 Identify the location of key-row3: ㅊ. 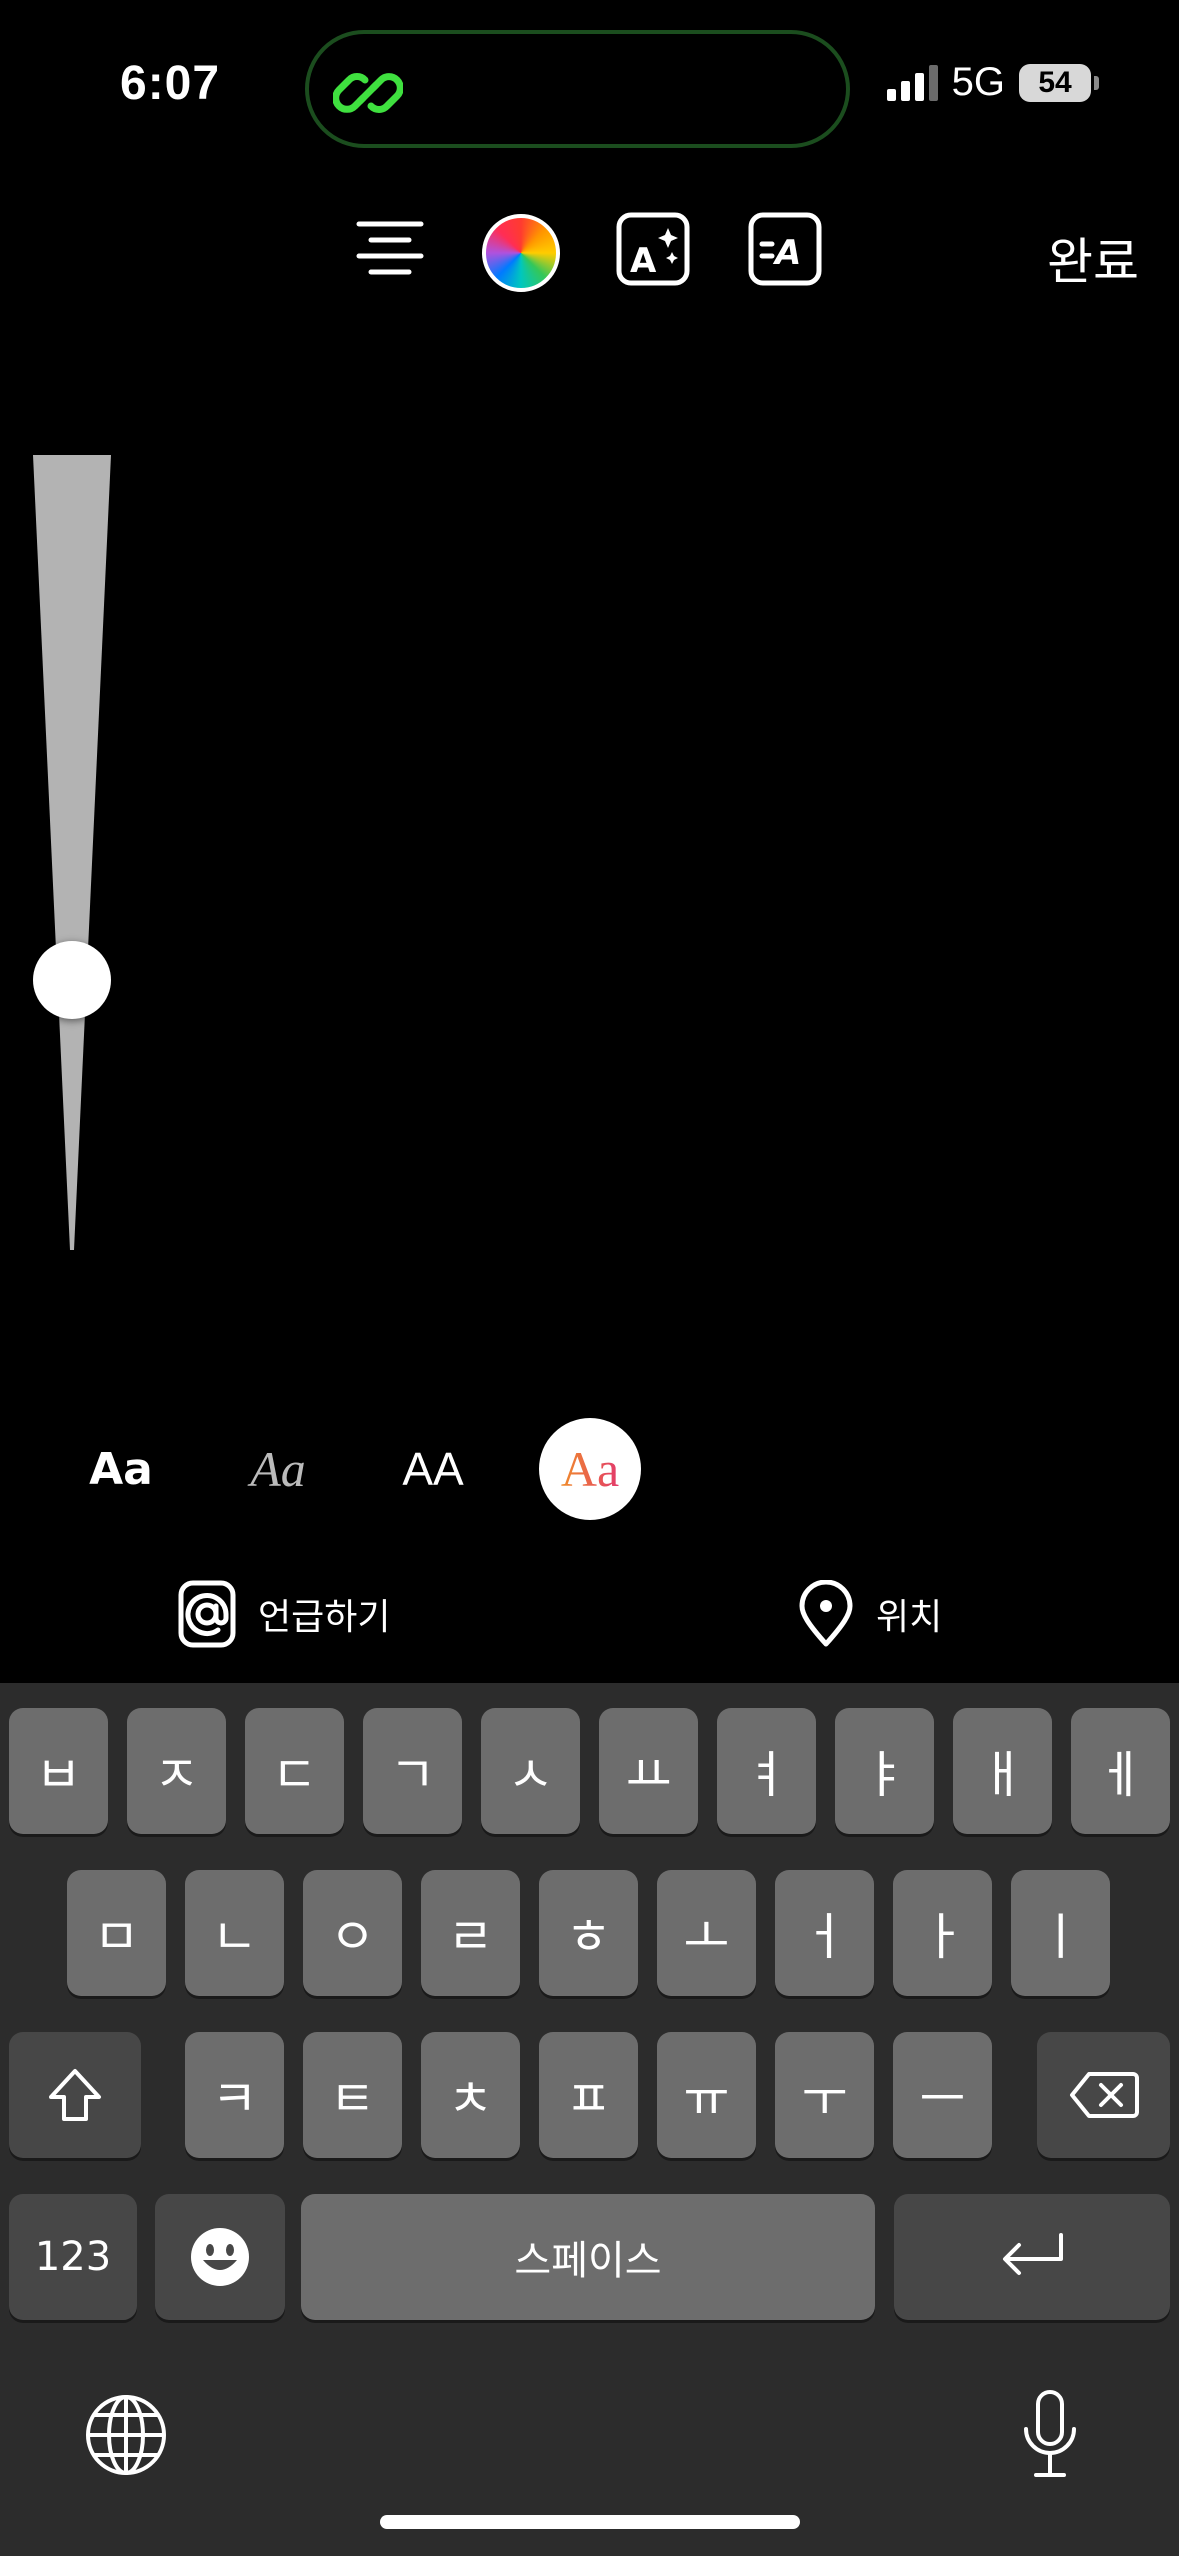
(470, 2095).